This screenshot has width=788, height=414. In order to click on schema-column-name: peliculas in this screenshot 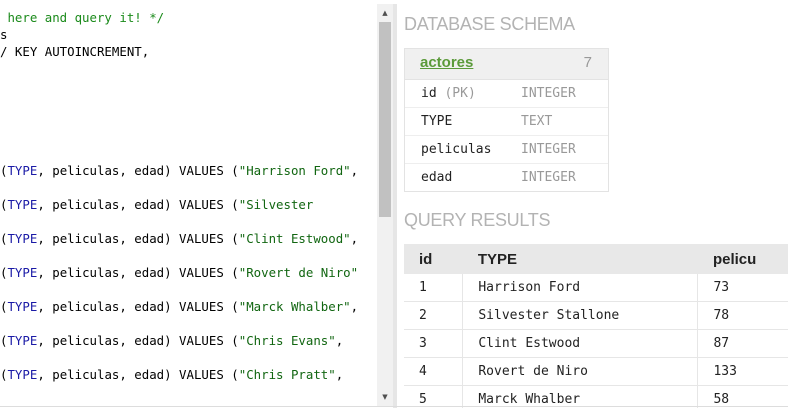, I will do `click(456, 149)`.